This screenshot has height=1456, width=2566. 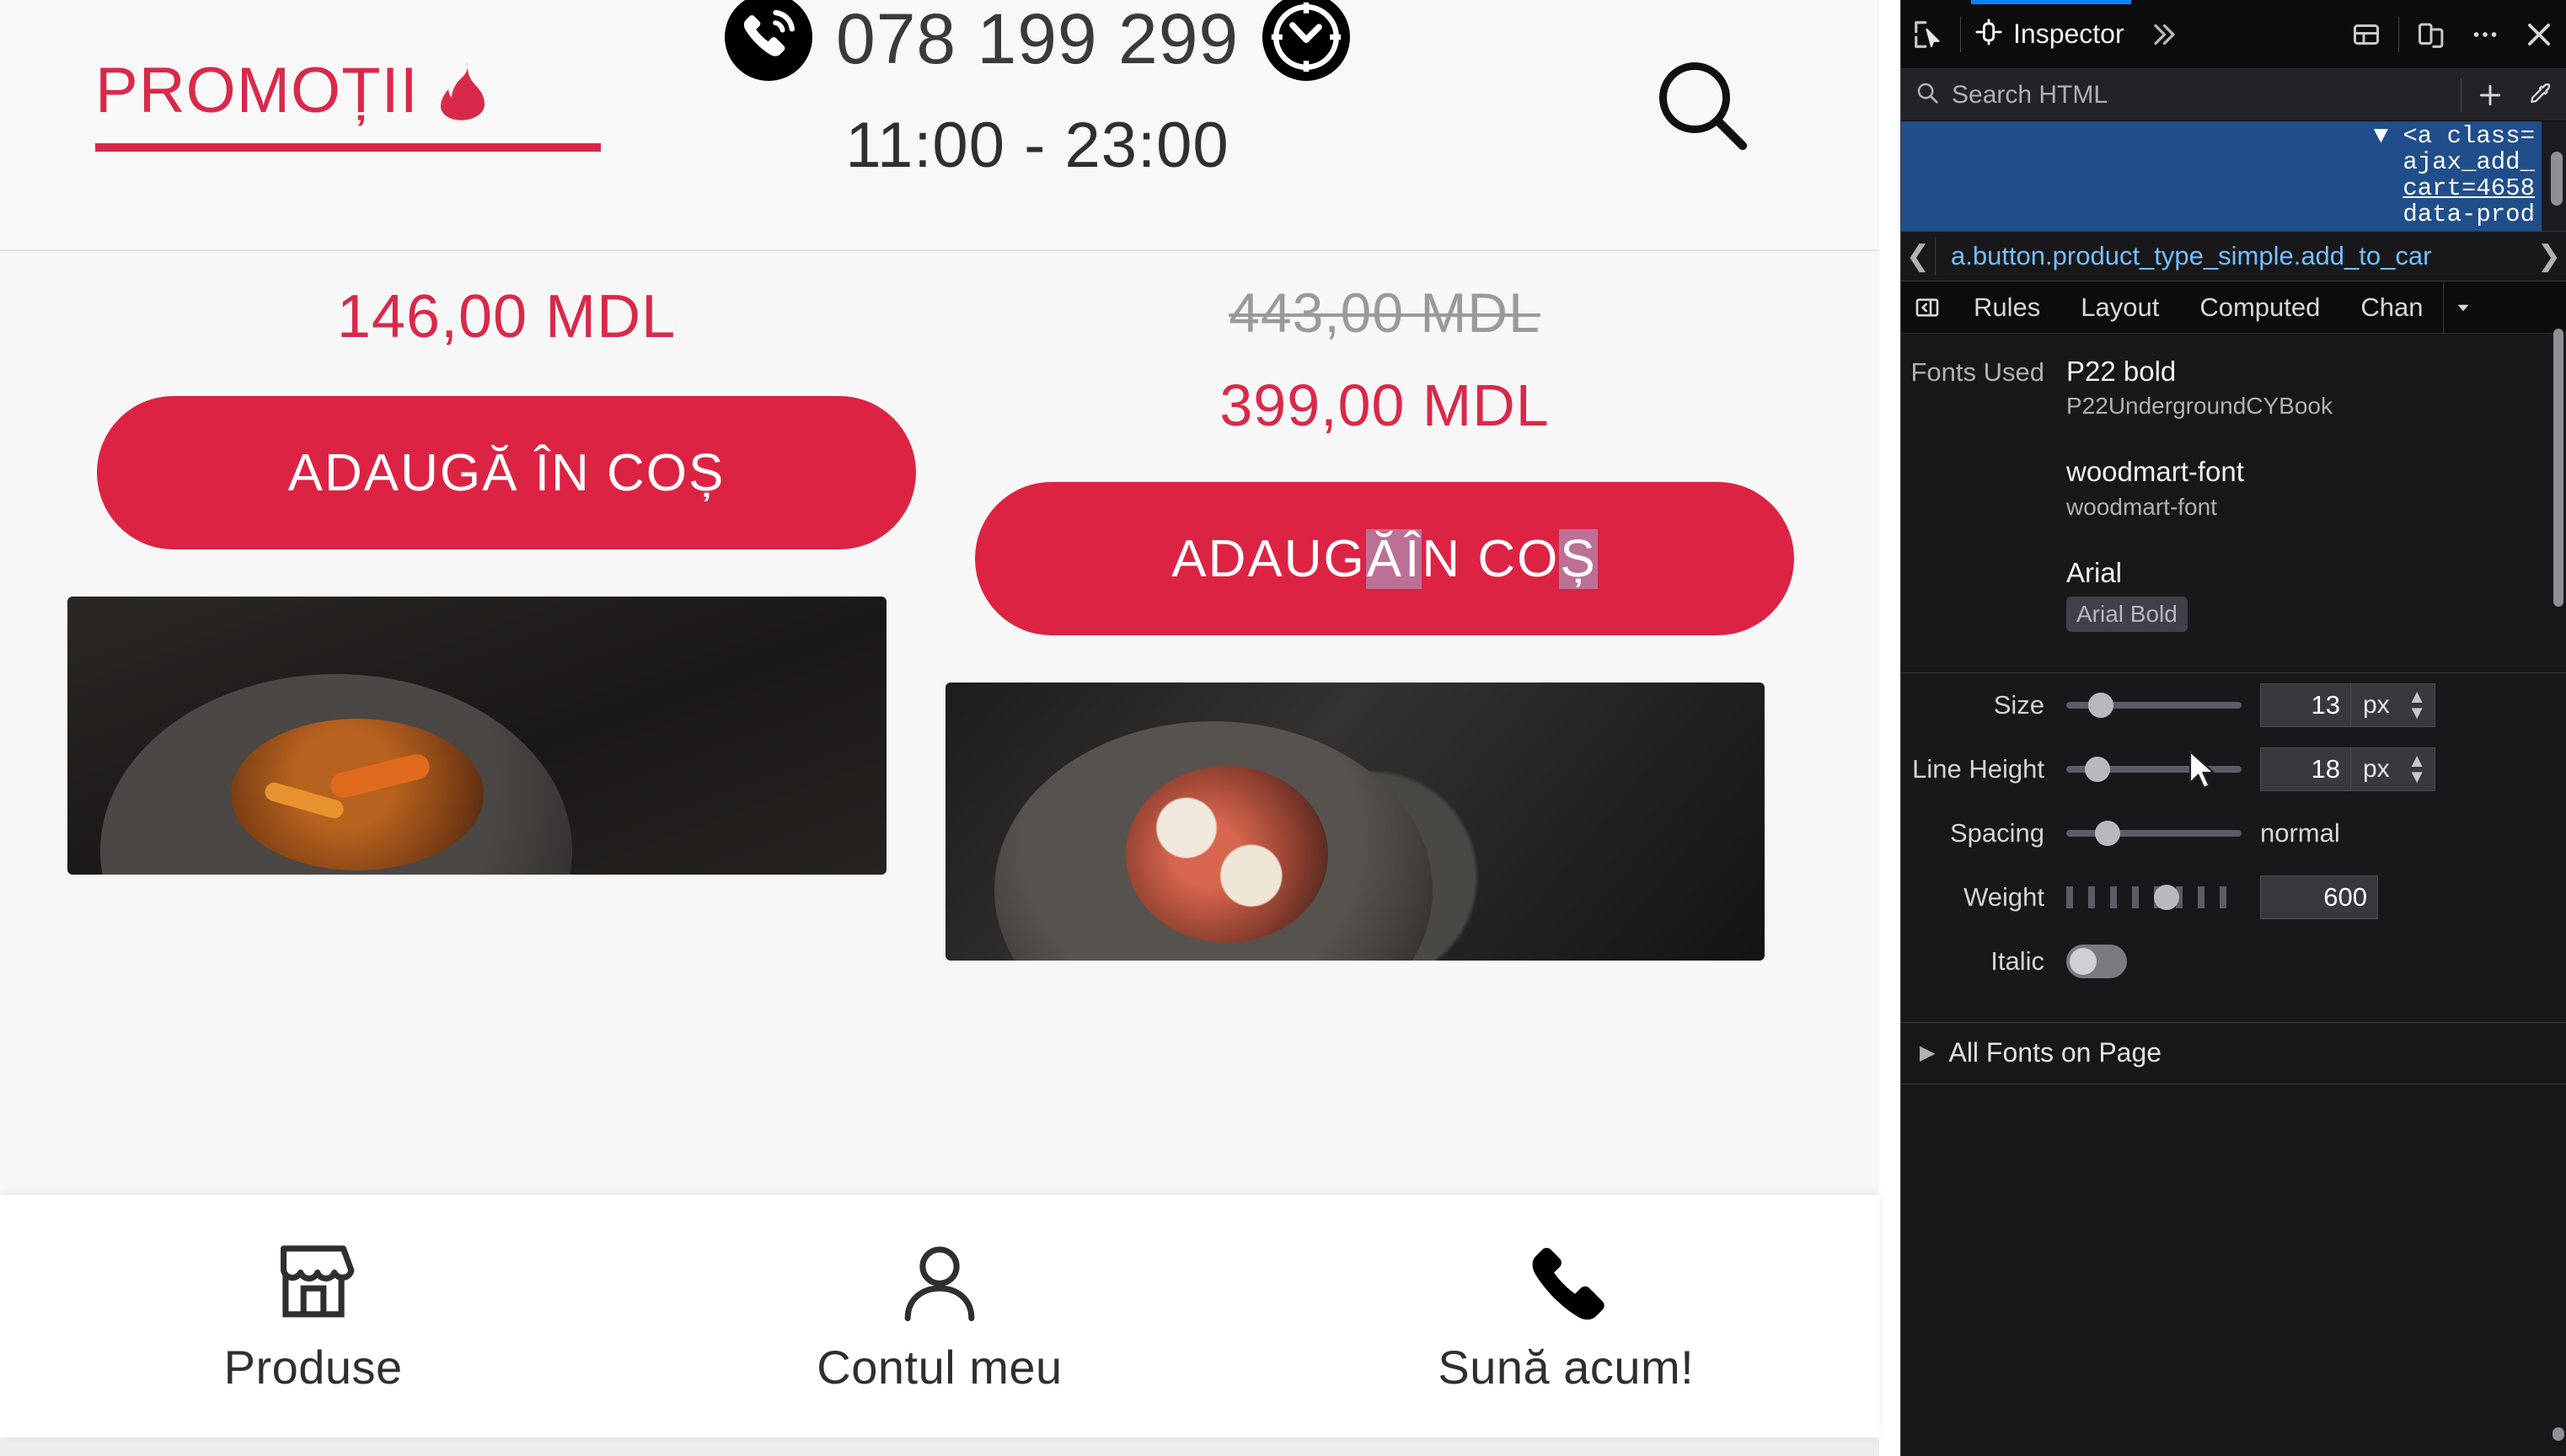 I want to click on fonts-used-label: Fonts Used, so click(x=1977, y=372).